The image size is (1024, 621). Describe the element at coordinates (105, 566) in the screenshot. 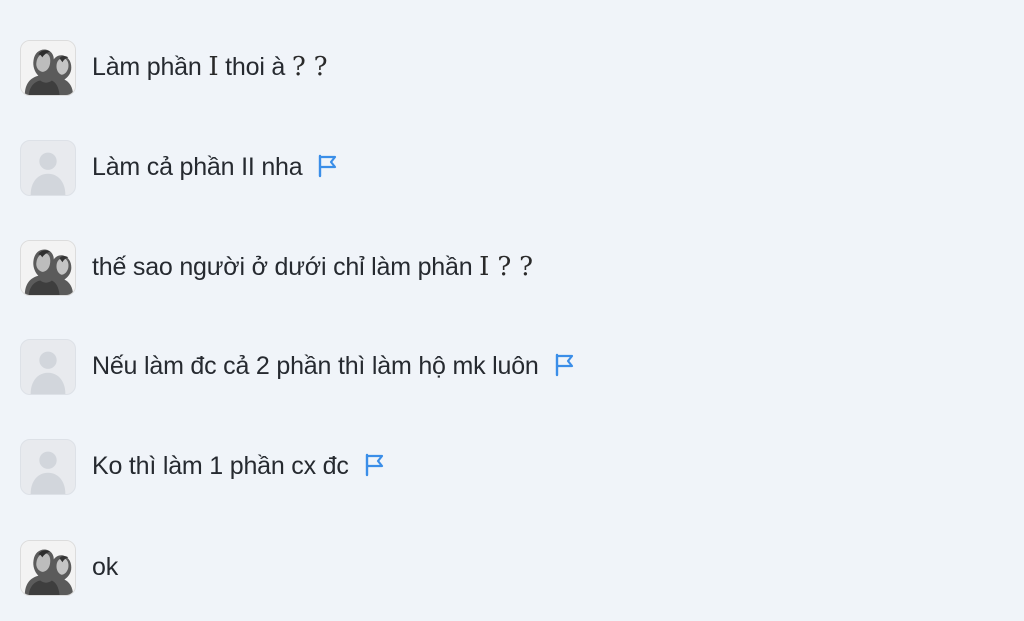

I see `comment-text: ok` at that location.